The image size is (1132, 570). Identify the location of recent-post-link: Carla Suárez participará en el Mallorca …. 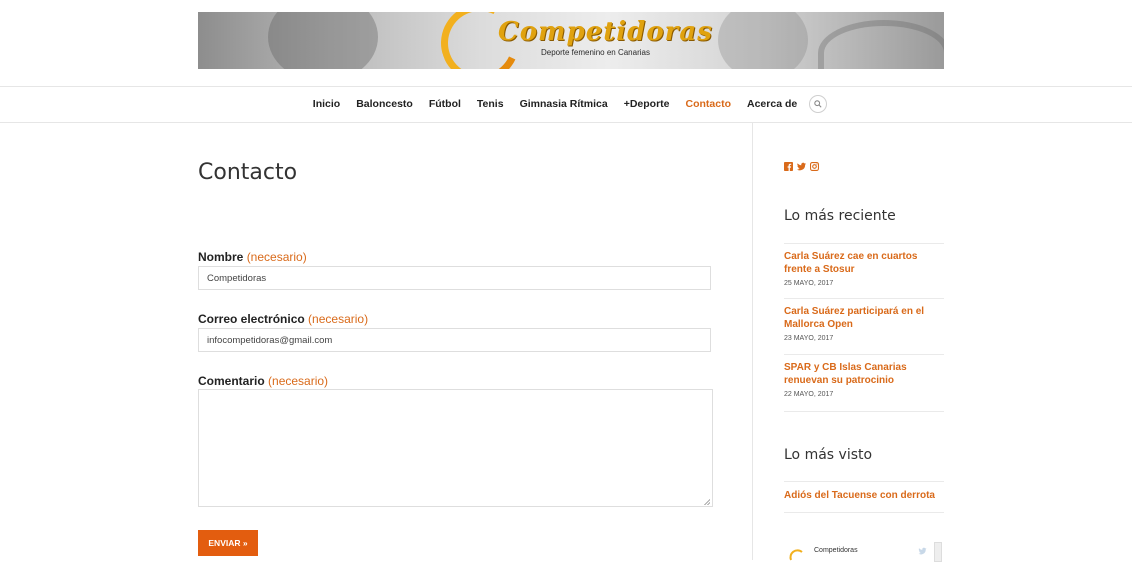
(864, 318).